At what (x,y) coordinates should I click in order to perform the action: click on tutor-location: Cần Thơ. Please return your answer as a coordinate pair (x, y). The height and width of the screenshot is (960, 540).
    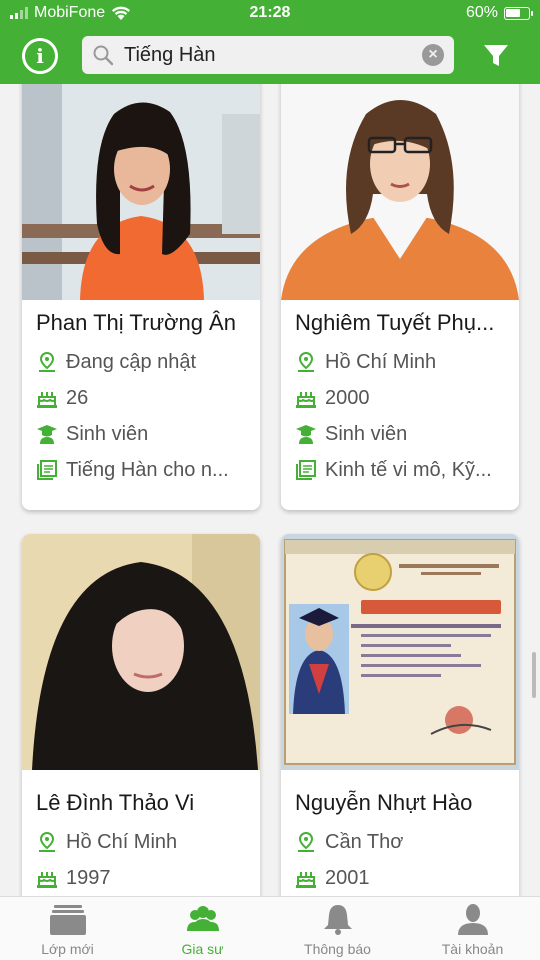
    Looking at the image, I should click on (364, 841).